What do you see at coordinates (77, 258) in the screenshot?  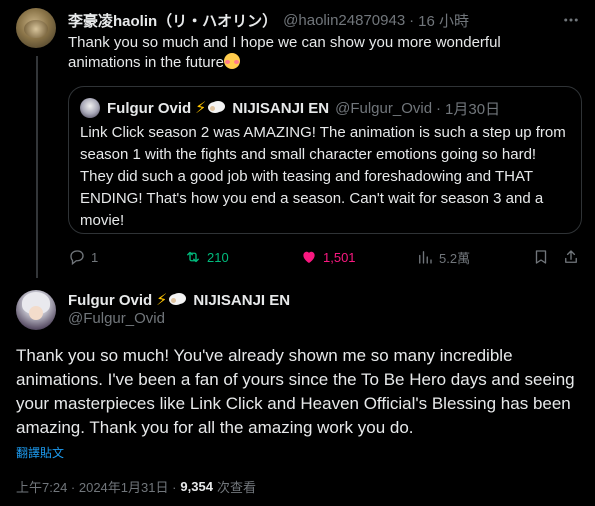 I see `reply-icon` at bounding box center [77, 258].